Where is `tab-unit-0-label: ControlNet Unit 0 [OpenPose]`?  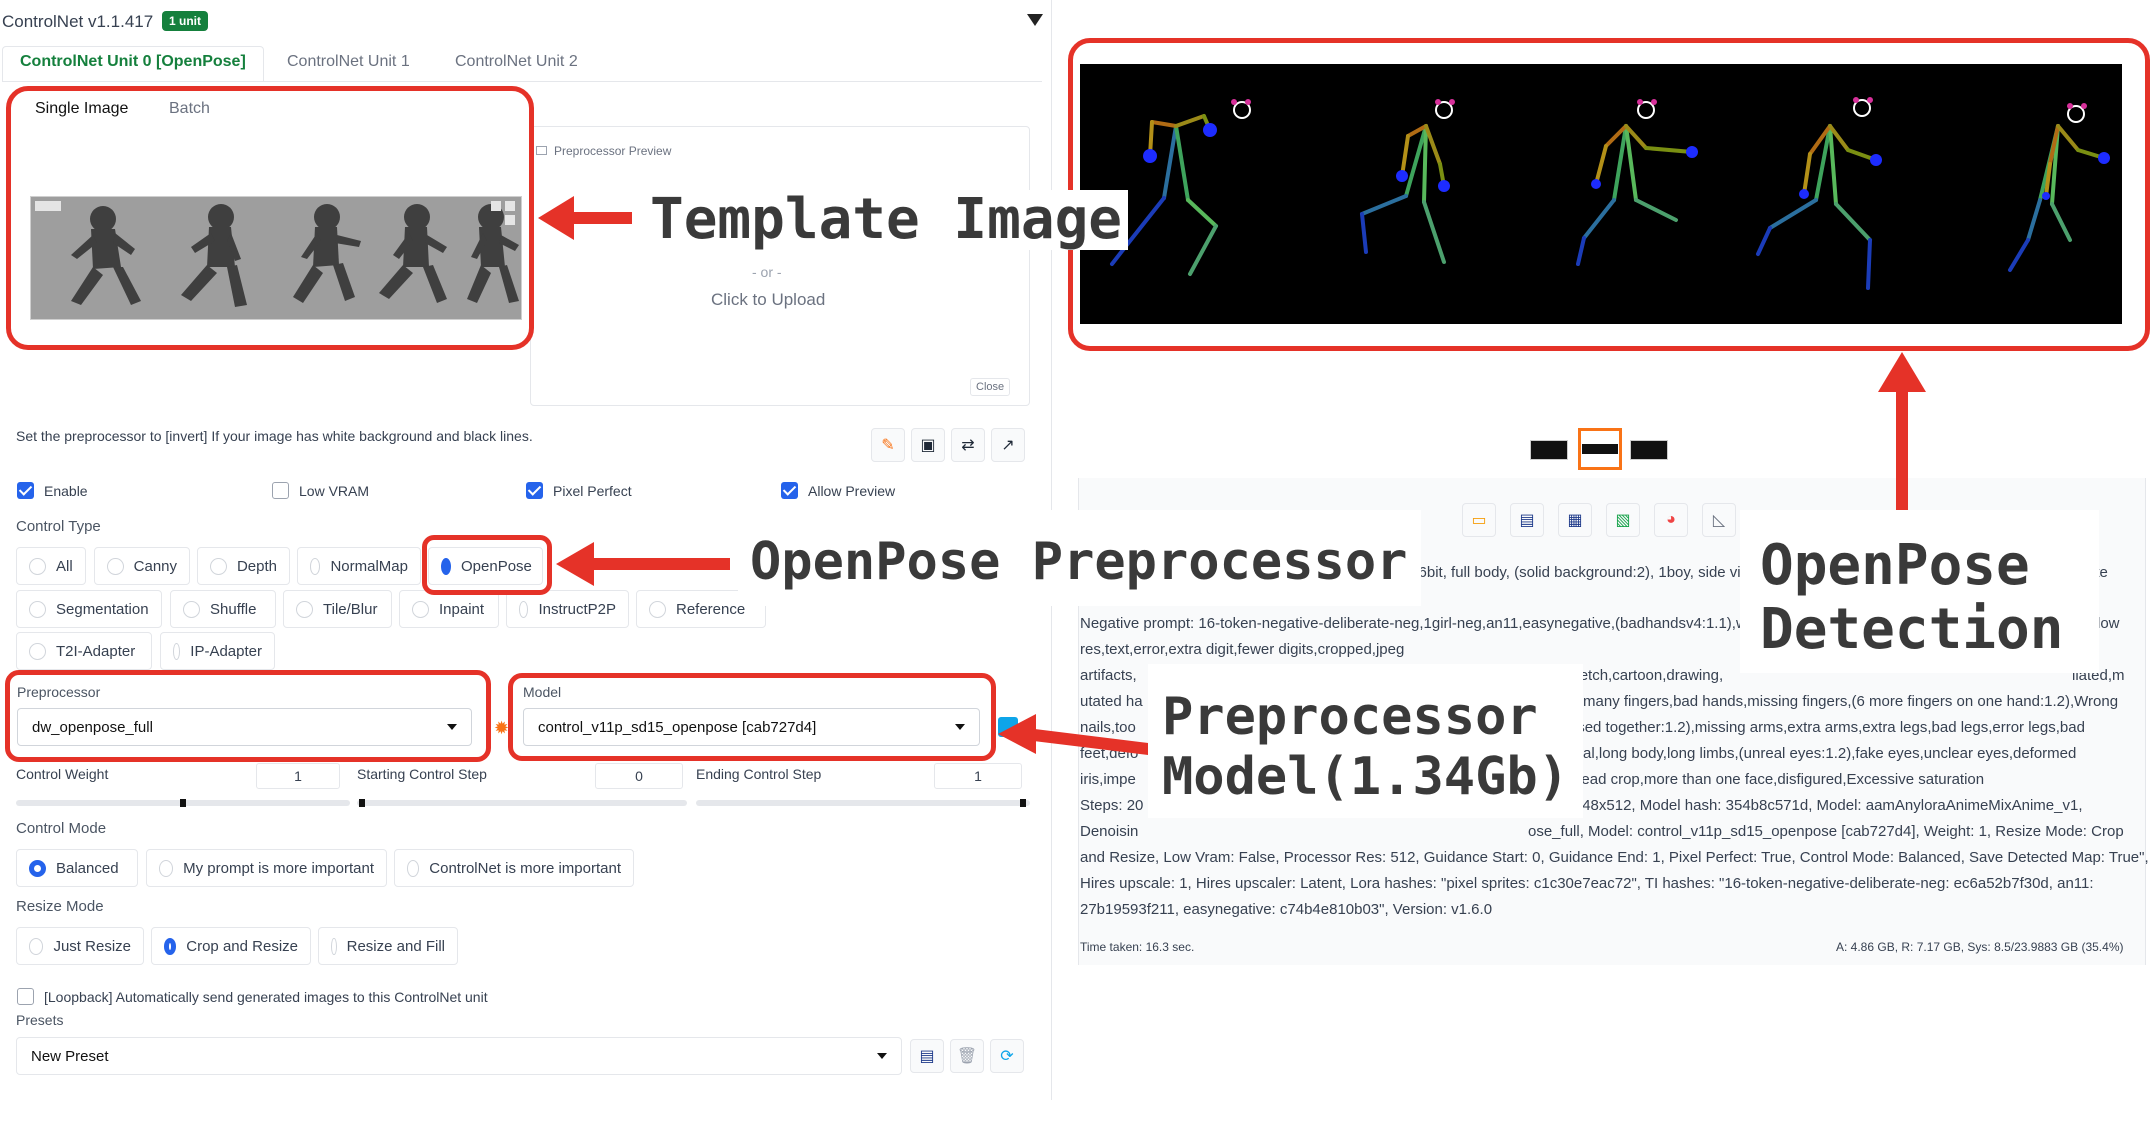 tab-unit-0-label: ControlNet Unit 0 [OpenPose] is located at coordinates (133, 61).